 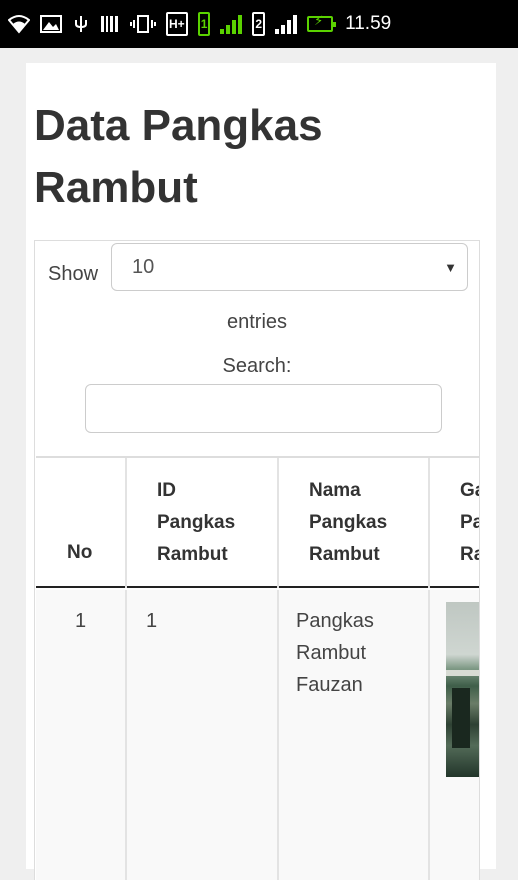 I want to click on column-header-gambar: Gambar Pangkas Rambut, so click(x=454, y=523).